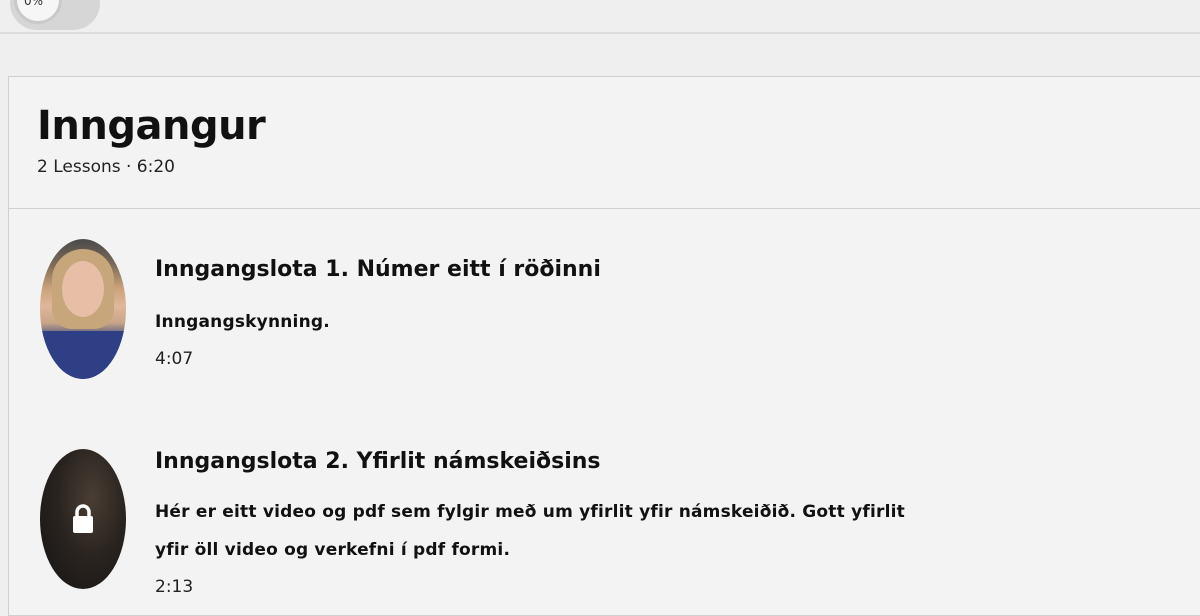  What do you see at coordinates (333, 550) in the screenshot?
I see `lesson-description-line: yfir öll video og verkefni í pdf formi.` at bounding box center [333, 550].